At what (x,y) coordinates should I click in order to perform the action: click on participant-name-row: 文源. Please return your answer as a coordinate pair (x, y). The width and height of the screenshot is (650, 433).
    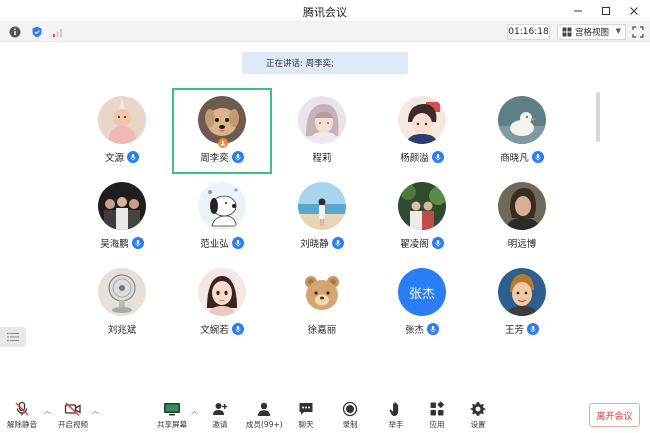
    Looking at the image, I should click on (122, 157).